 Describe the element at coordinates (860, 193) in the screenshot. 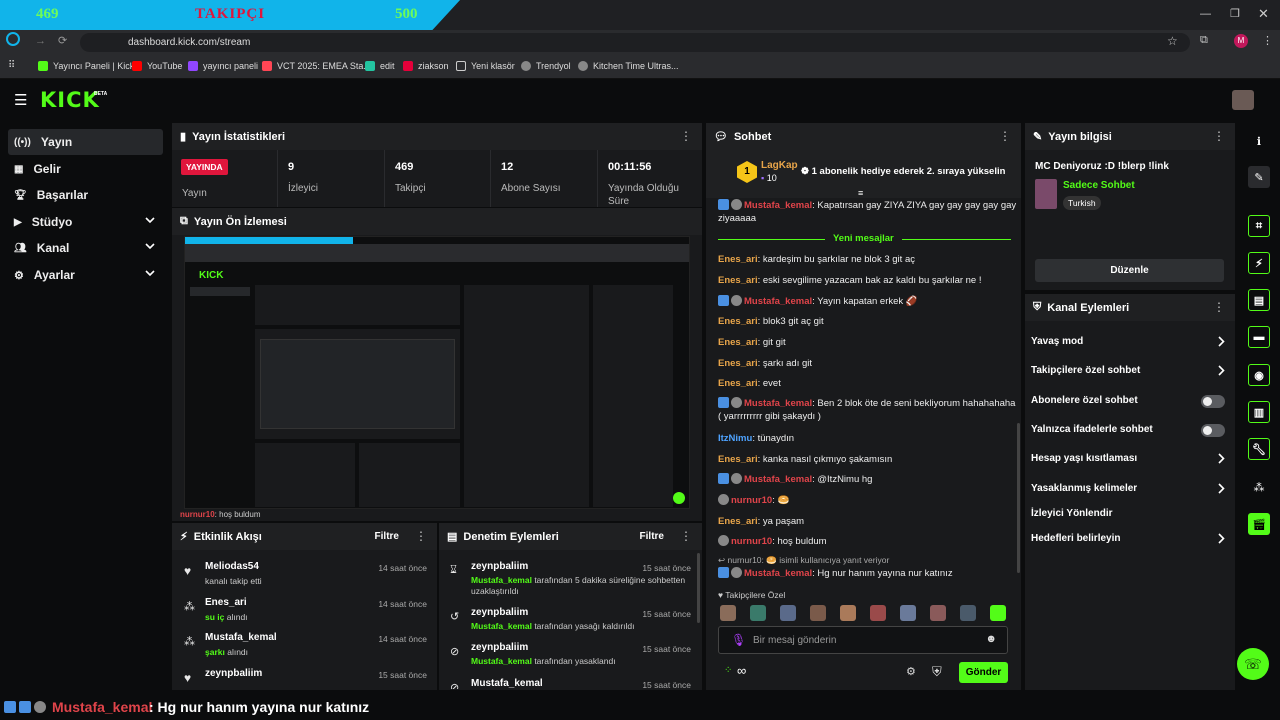

I see `collapse-icon: ≡` at that location.